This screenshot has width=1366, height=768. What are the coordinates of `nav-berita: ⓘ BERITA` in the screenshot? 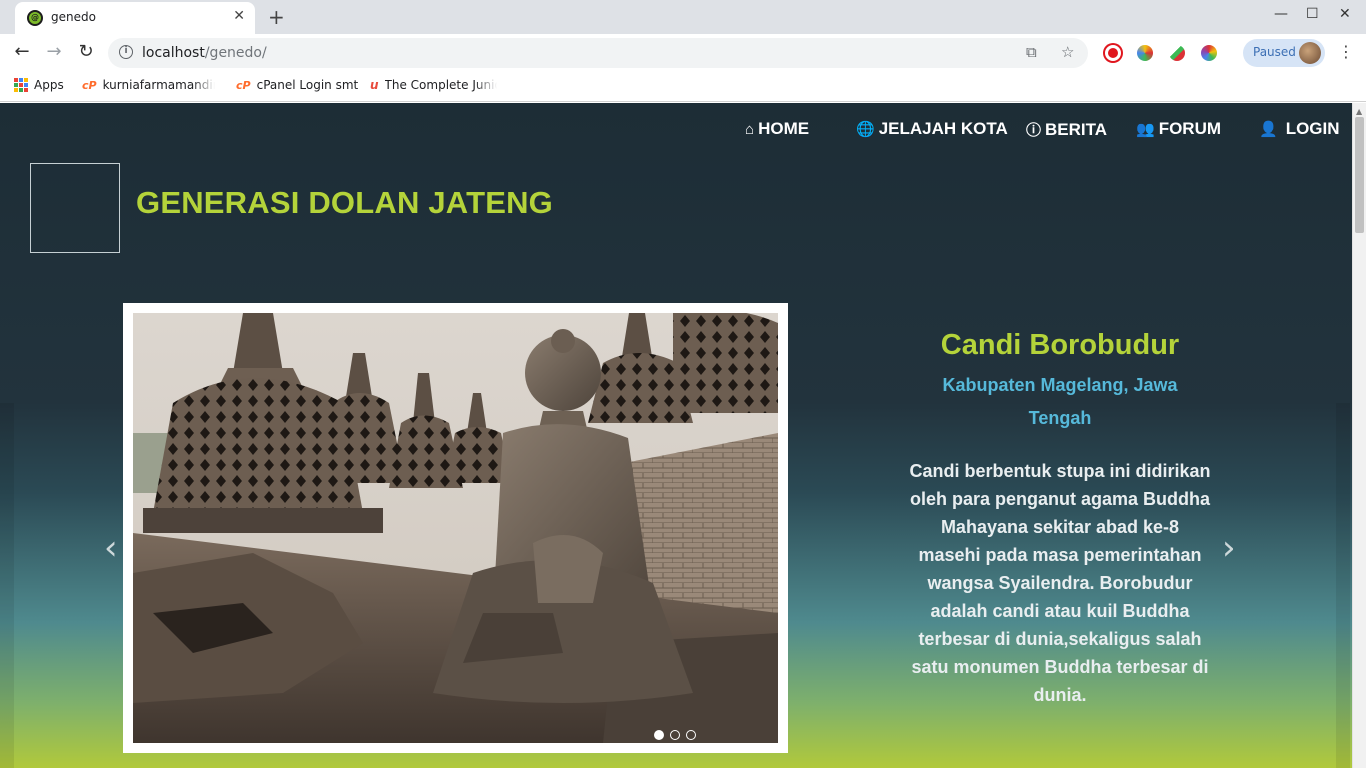 It's located at (1066, 129).